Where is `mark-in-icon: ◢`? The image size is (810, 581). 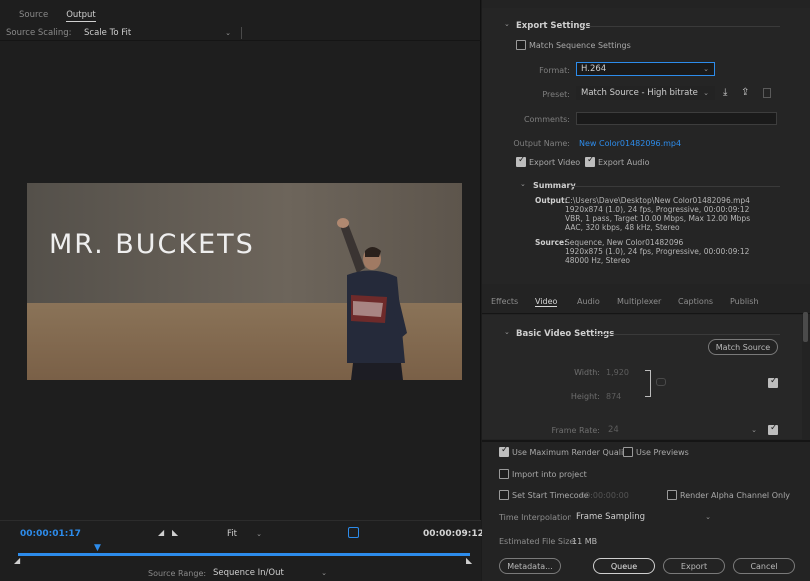
mark-in-icon: ◢ is located at coordinates (161, 532).